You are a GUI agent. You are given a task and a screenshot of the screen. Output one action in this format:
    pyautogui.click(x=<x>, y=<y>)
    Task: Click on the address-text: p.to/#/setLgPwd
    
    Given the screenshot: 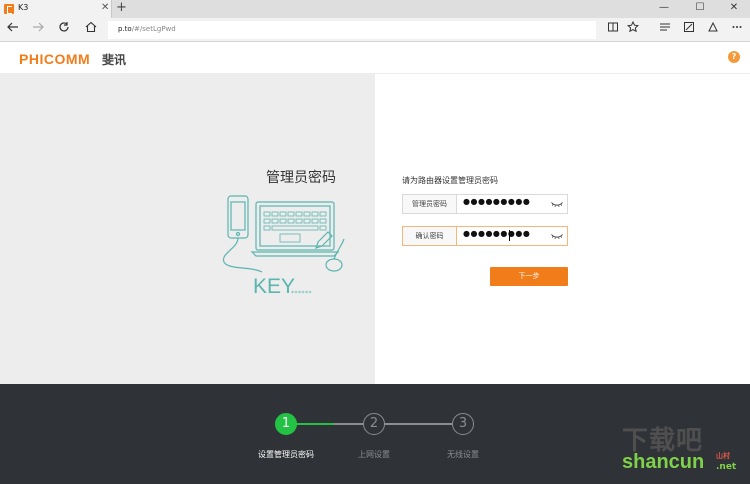 What is the action you would take?
    pyautogui.click(x=147, y=29)
    